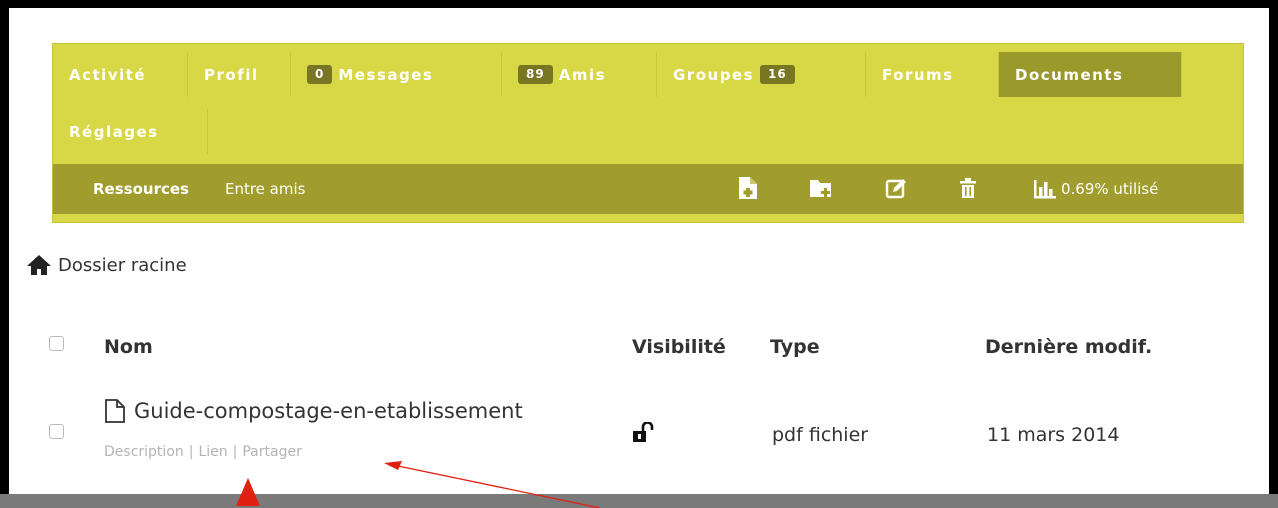 The image size is (1278, 508). What do you see at coordinates (271, 452) in the screenshot?
I see `partager-link: Partager` at bounding box center [271, 452].